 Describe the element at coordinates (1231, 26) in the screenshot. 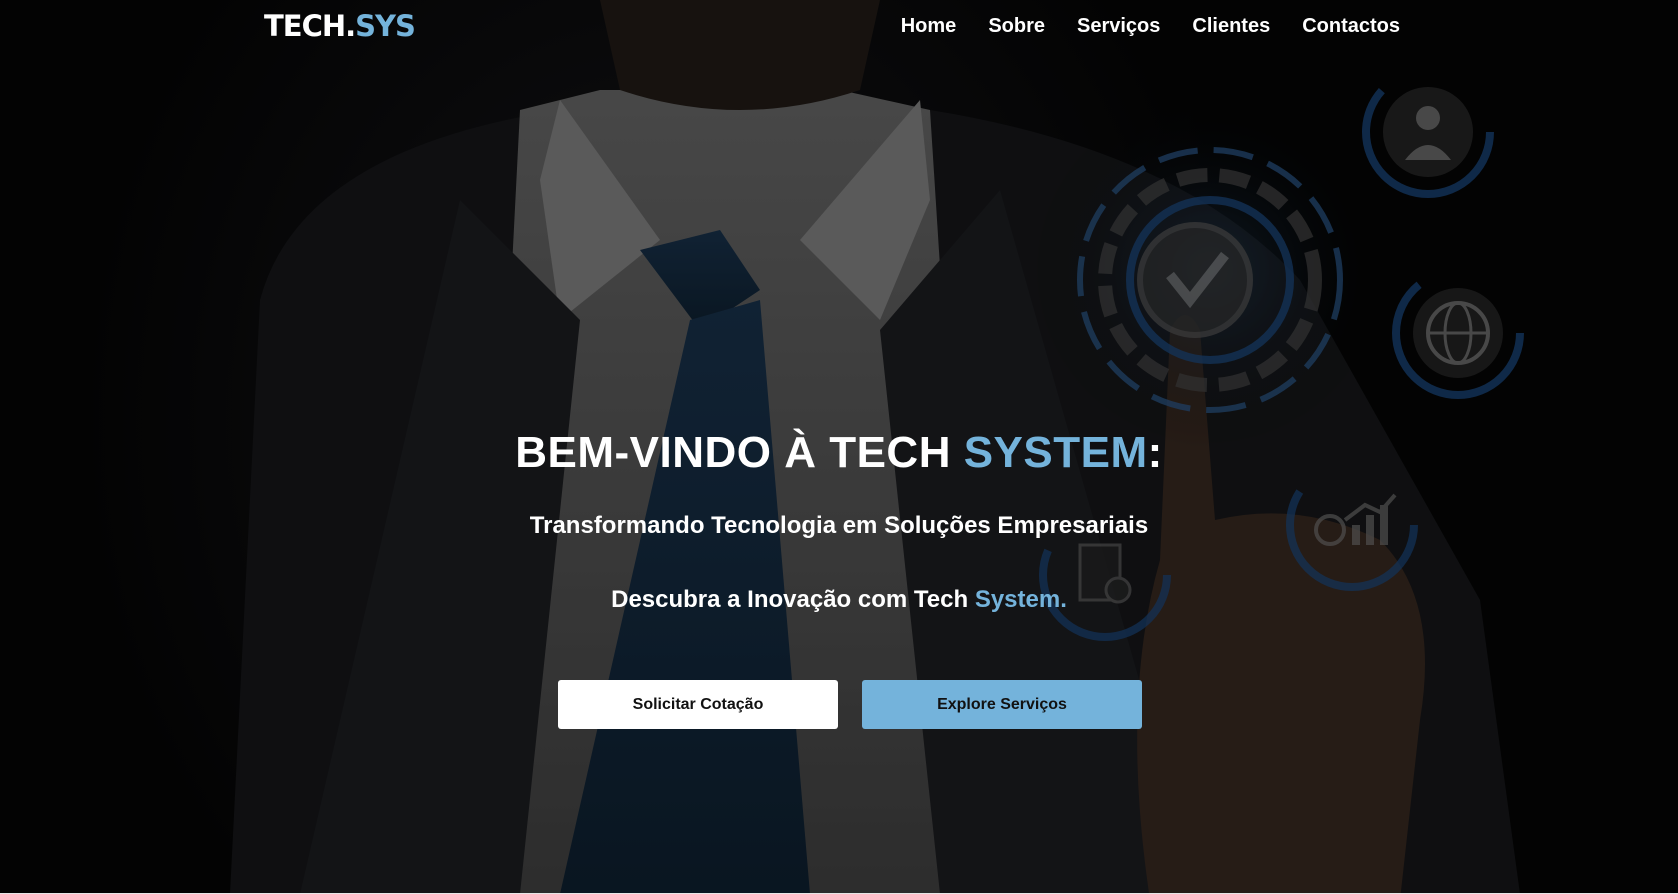

I see `nav-link-clientes: Clientes` at that location.